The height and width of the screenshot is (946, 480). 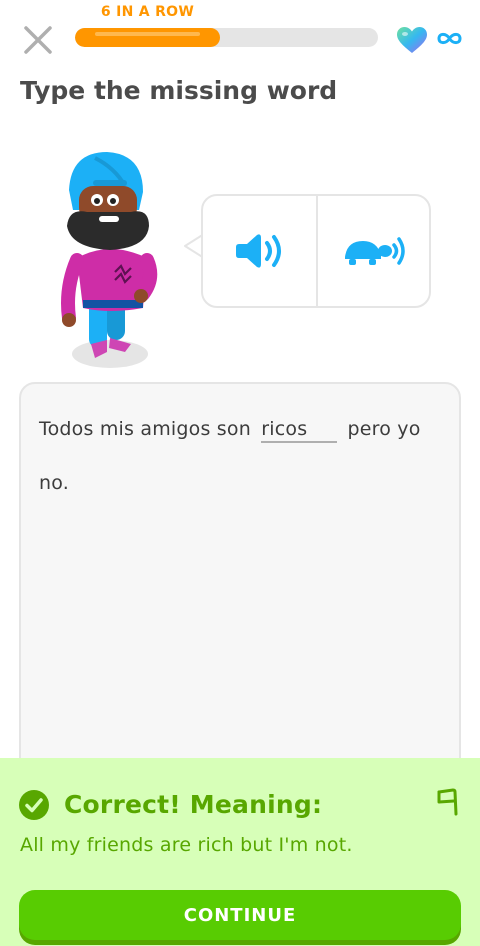 I want to click on feedback-title: Correct! Meaning:, so click(x=193, y=804).